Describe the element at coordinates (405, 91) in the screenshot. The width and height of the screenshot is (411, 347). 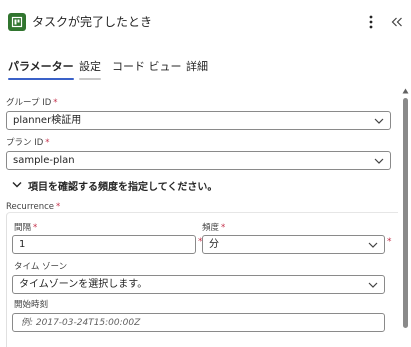
I see `scroll-up-icon` at that location.